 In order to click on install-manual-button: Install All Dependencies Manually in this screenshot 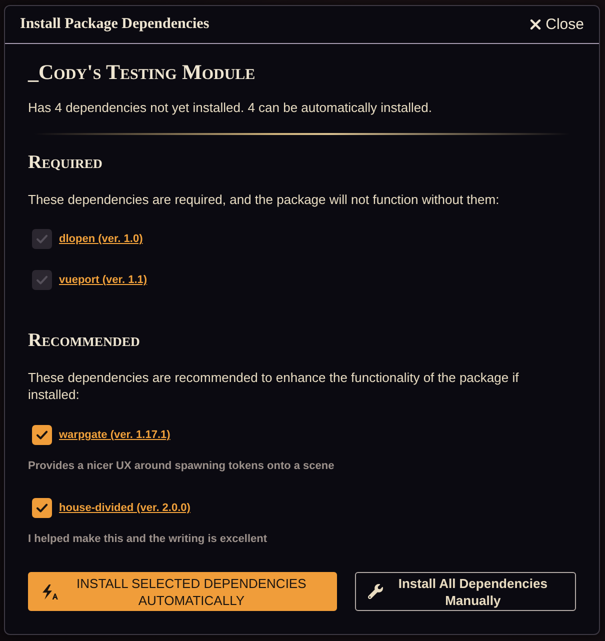, I will do `click(465, 591)`.